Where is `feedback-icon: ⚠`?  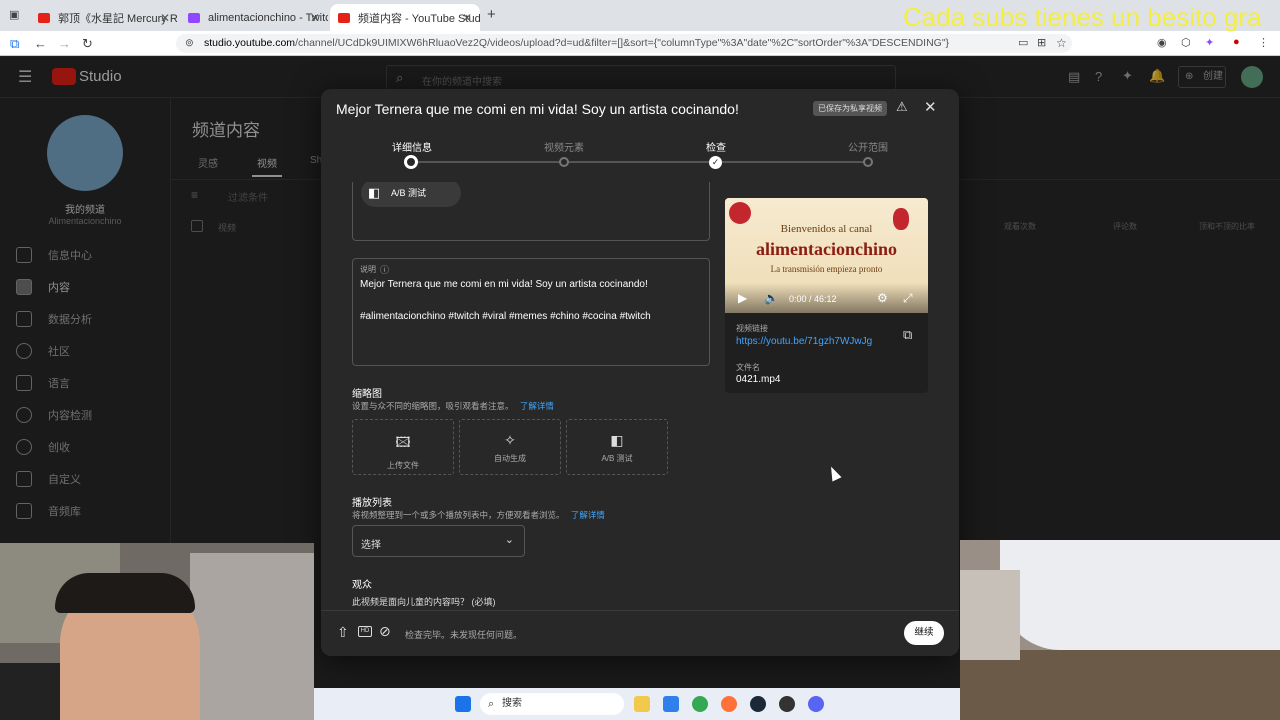
feedback-icon: ⚠ is located at coordinates (902, 107).